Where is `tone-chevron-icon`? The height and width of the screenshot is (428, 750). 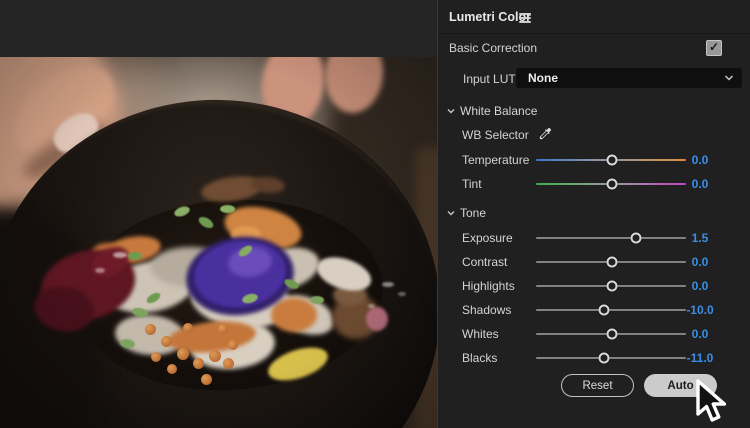 tone-chevron-icon is located at coordinates (451, 213).